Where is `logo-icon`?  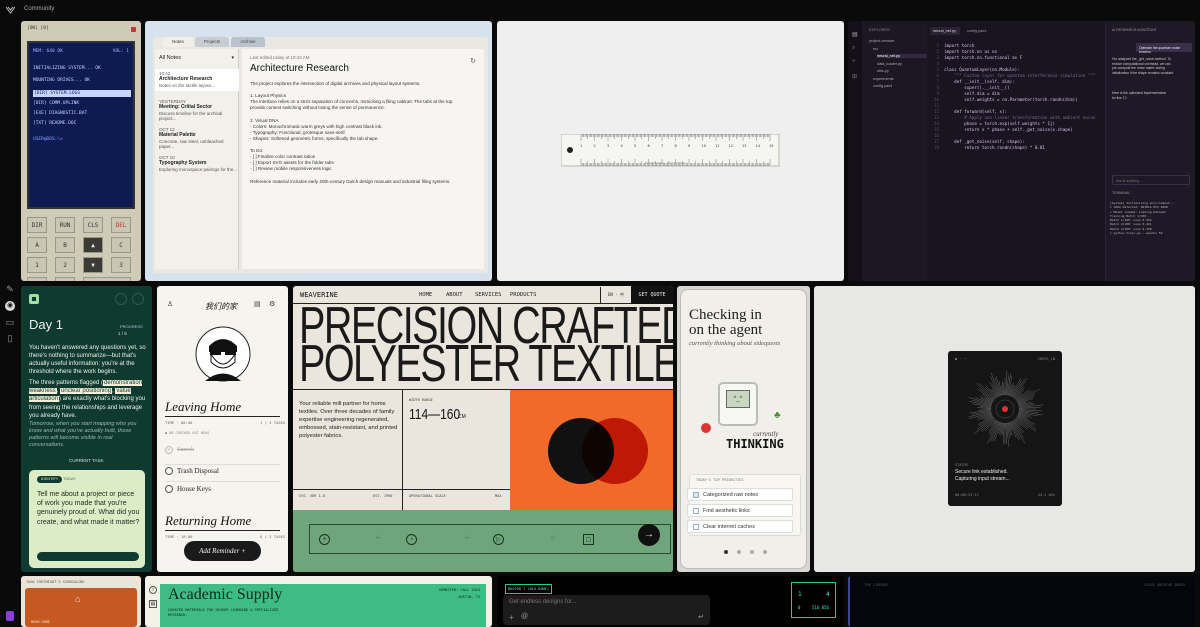
logo-icon is located at coordinates (10, 10).